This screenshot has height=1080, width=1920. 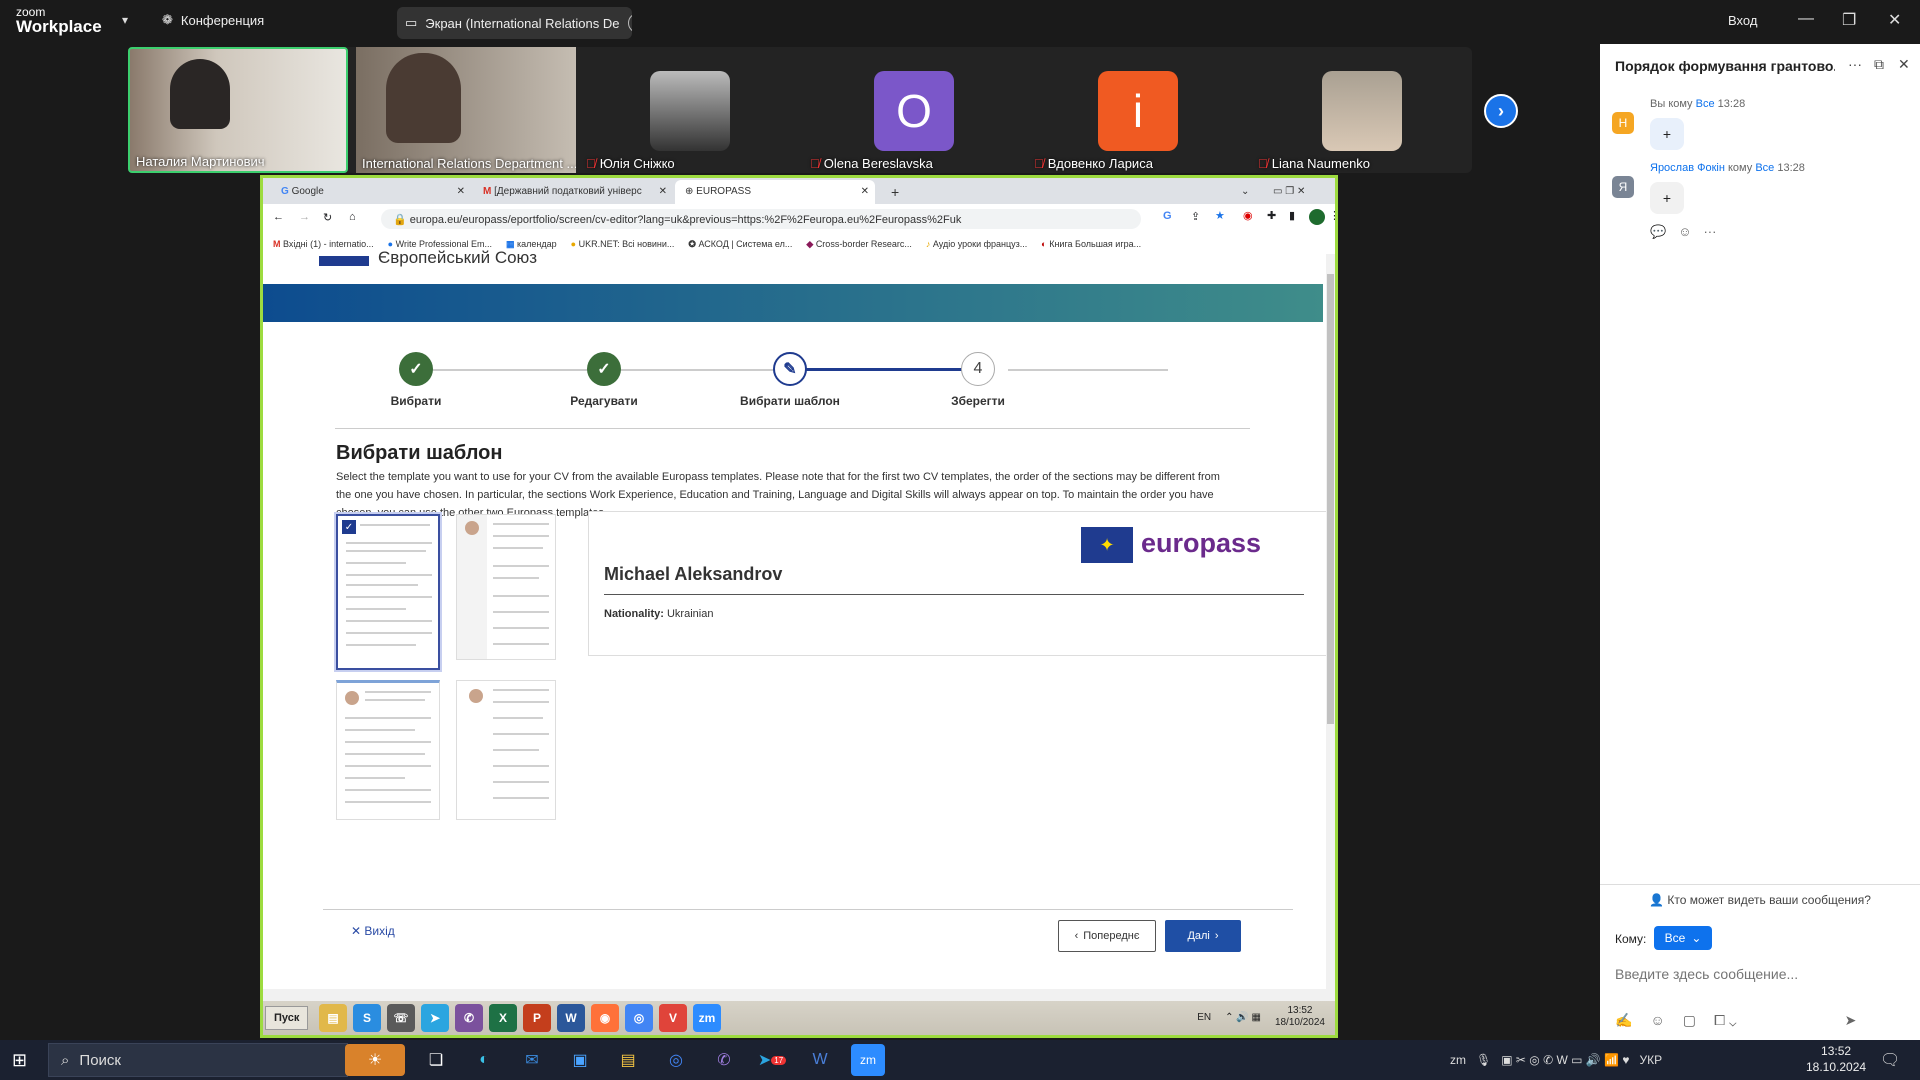 What do you see at coordinates (506, 750) in the screenshot?
I see `template-4-thumbnail` at bounding box center [506, 750].